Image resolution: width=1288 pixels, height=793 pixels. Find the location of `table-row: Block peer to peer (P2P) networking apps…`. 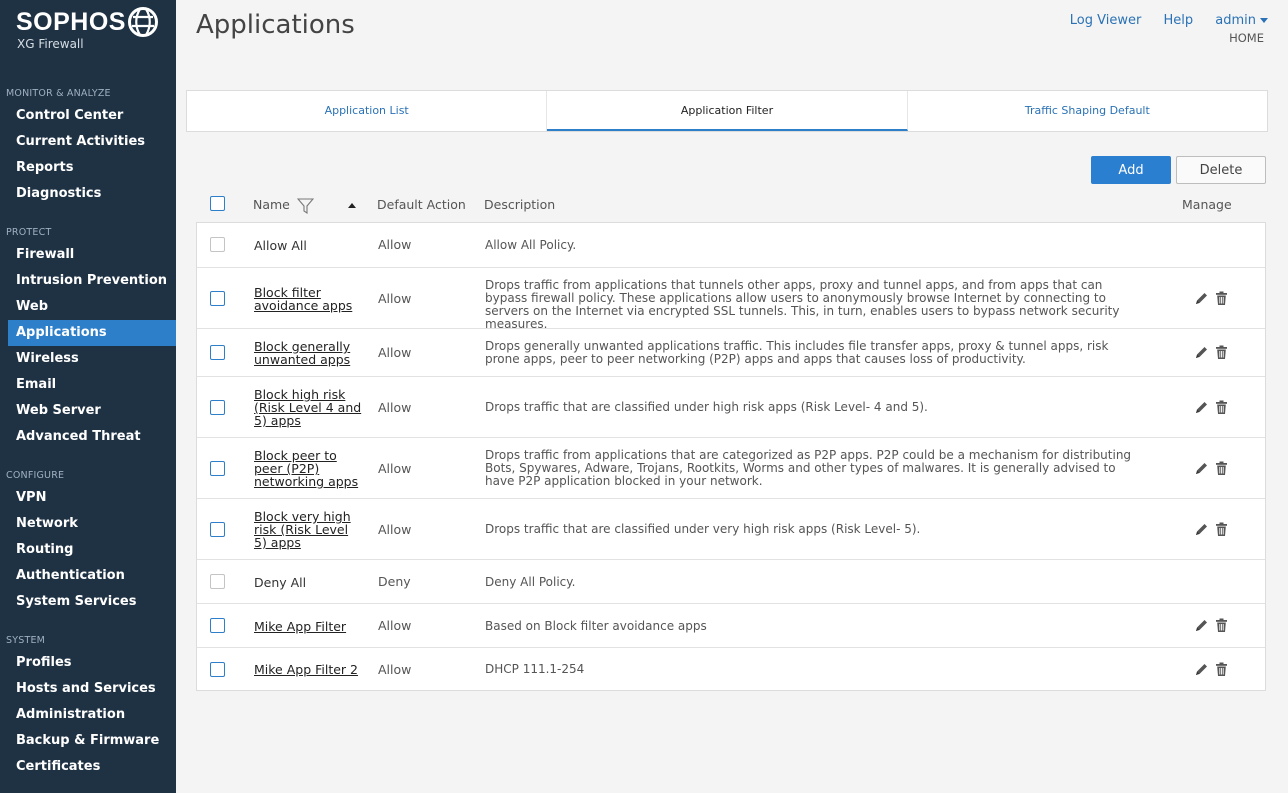

table-row: Block peer to peer (P2P) networking apps… is located at coordinates (731, 467).